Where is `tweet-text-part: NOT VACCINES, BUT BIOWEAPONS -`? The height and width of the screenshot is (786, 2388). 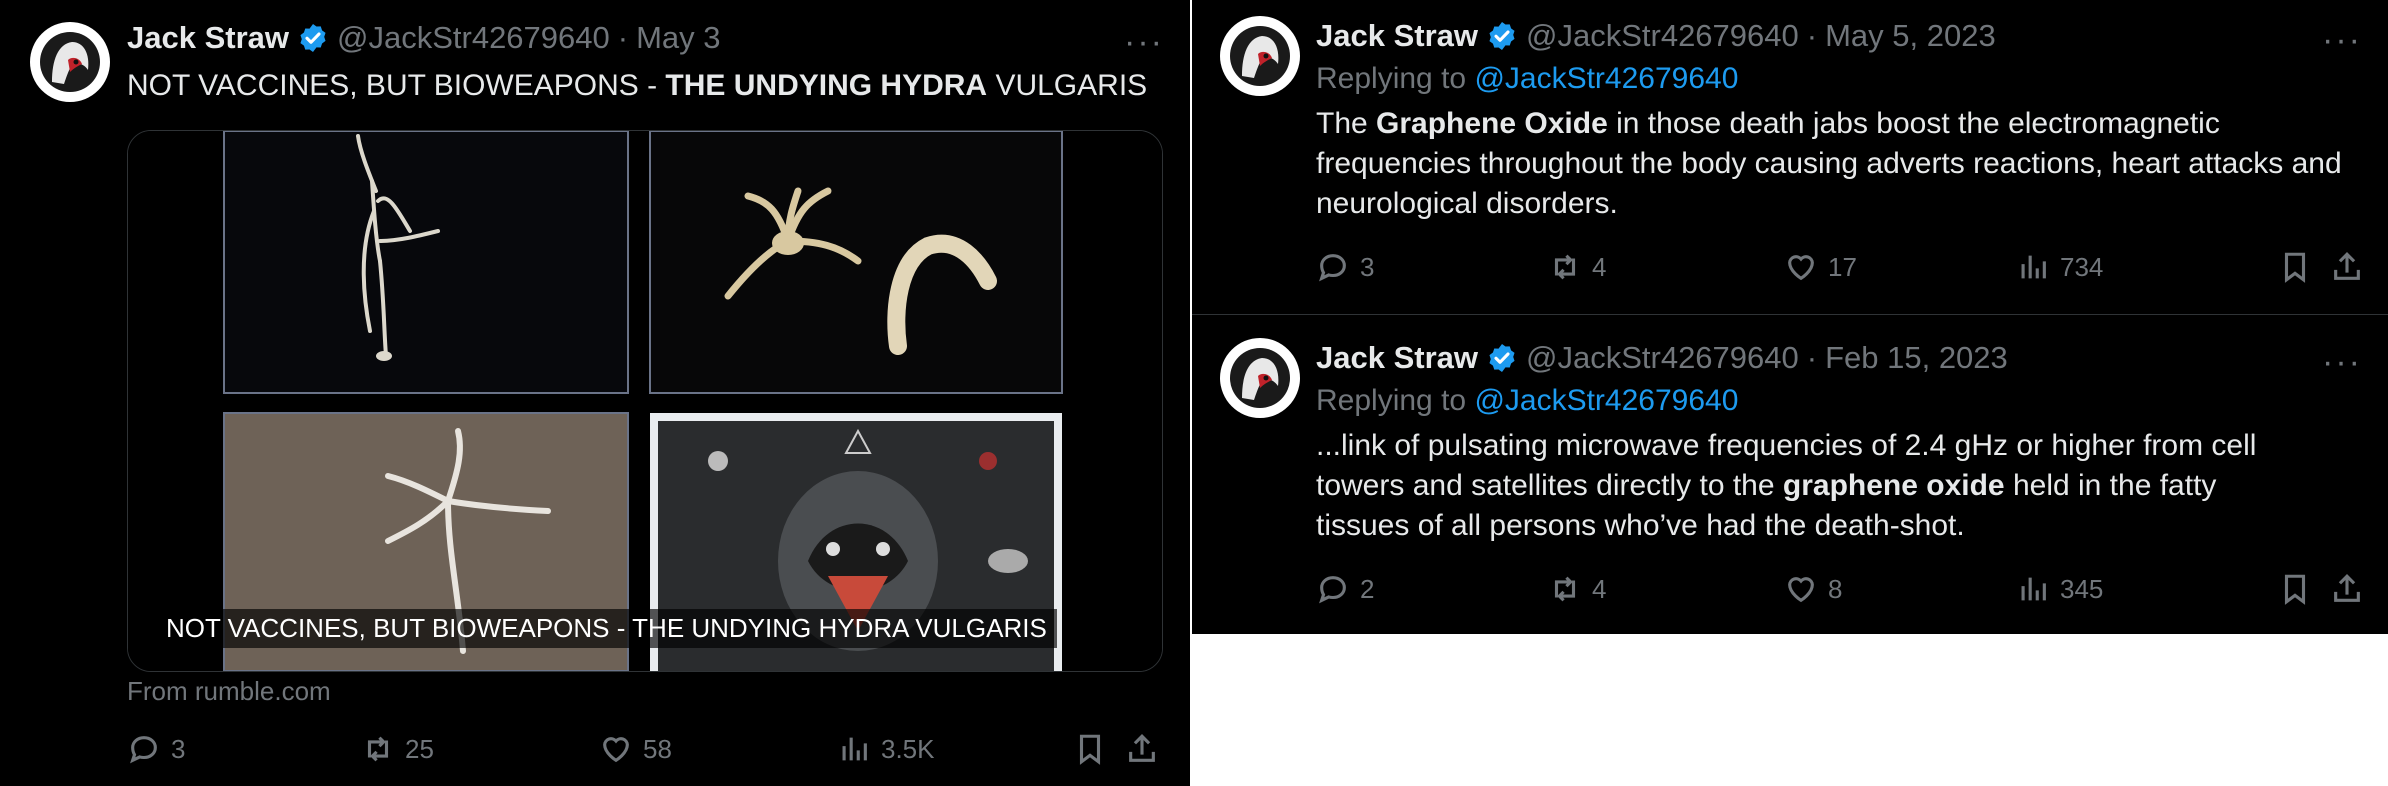 tweet-text-part: NOT VACCINES, BUT BIOWEAPONS - is located at coordinates (396, 85).